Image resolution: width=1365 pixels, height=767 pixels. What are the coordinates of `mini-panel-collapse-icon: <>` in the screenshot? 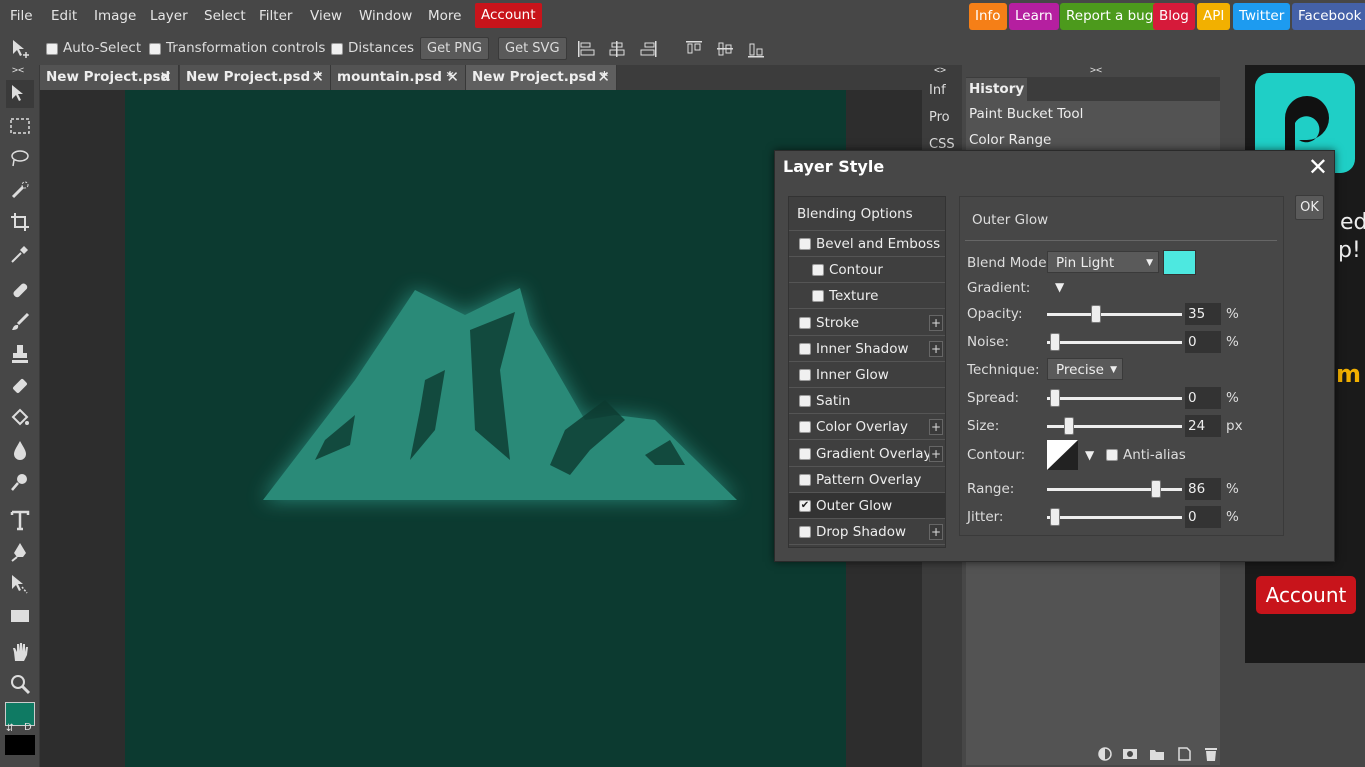 It's located at (940, 70).